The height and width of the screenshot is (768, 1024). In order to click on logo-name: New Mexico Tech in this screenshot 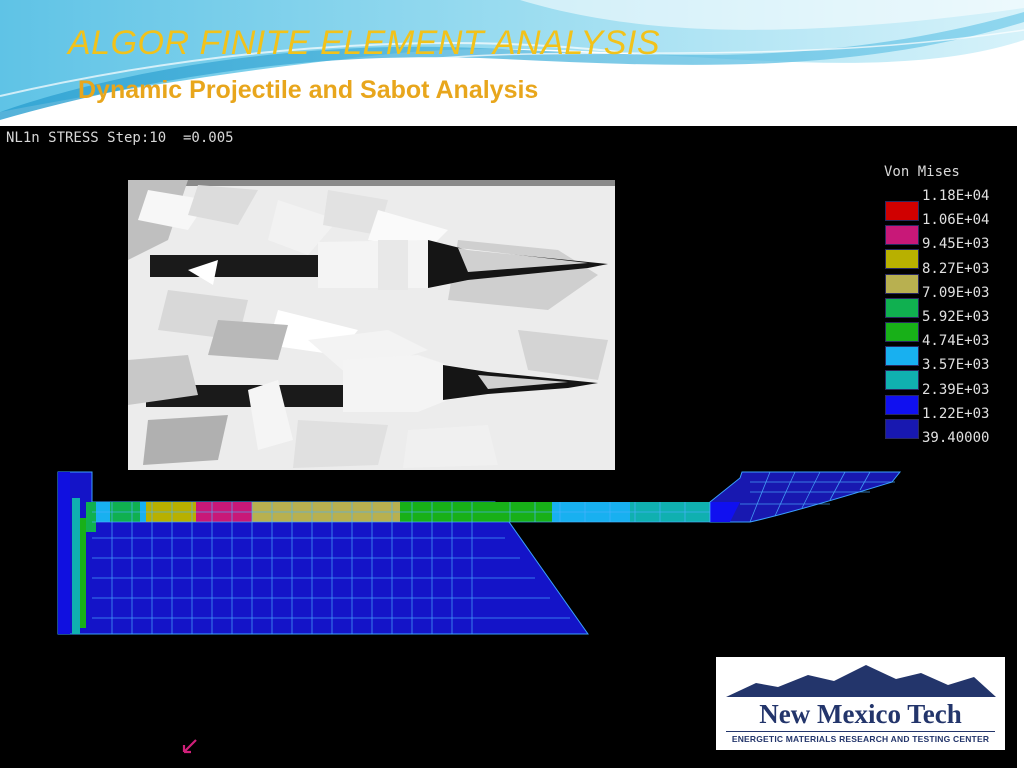, I will do `click(860, 714)`.